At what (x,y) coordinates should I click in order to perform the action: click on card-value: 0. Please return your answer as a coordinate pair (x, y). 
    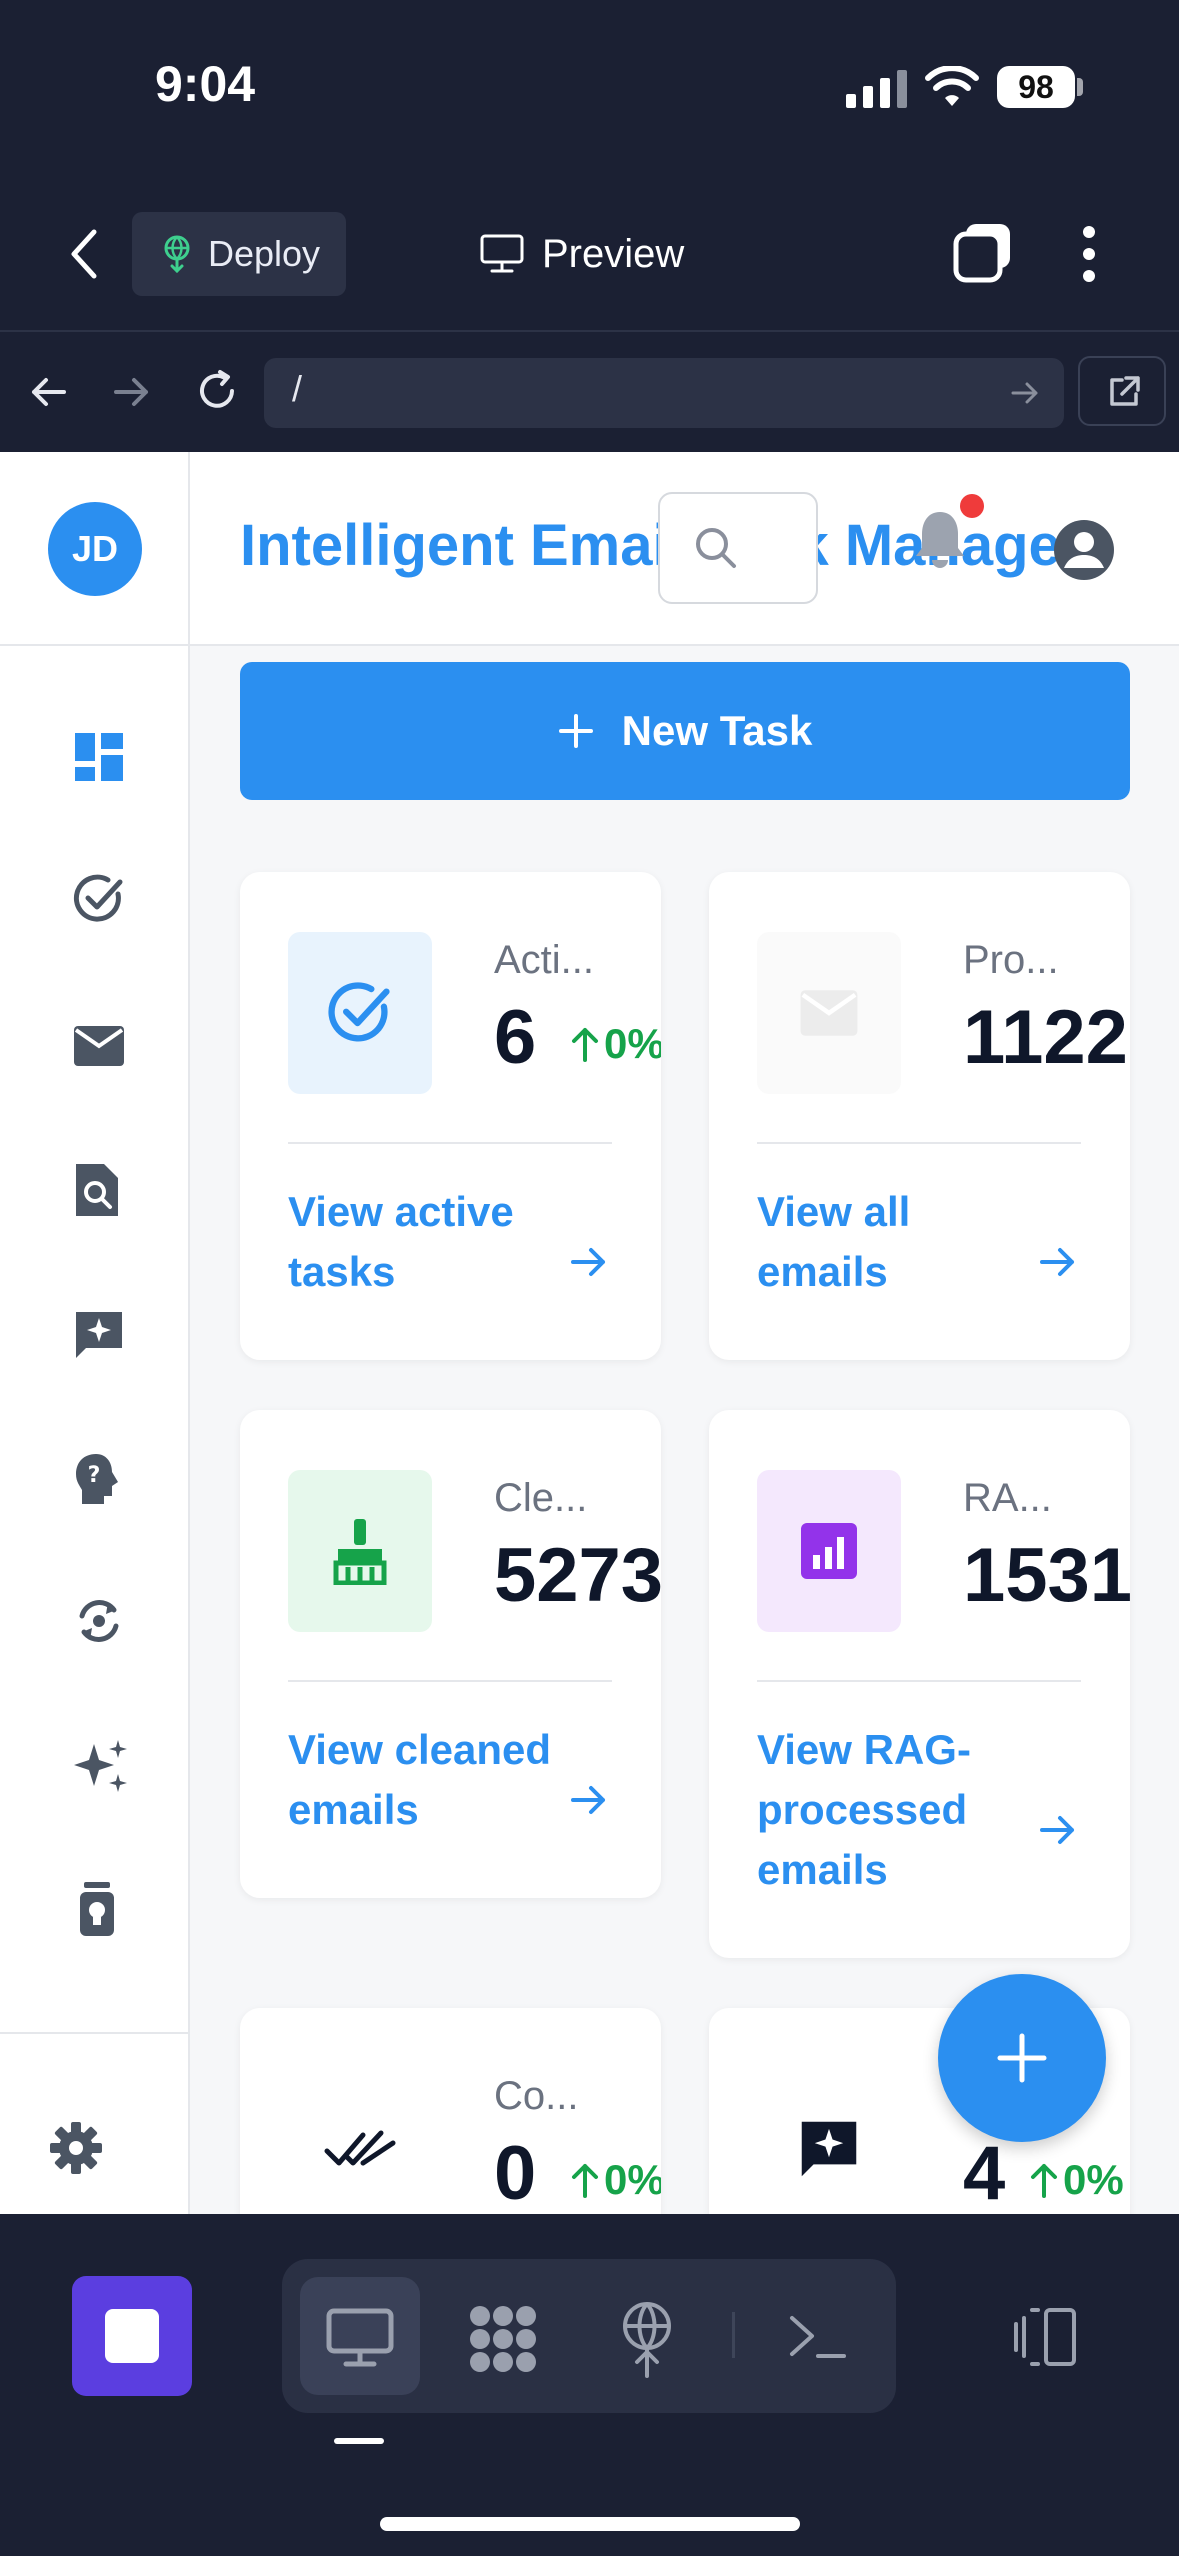
    Looking at the image, I should click on (515, 2172).